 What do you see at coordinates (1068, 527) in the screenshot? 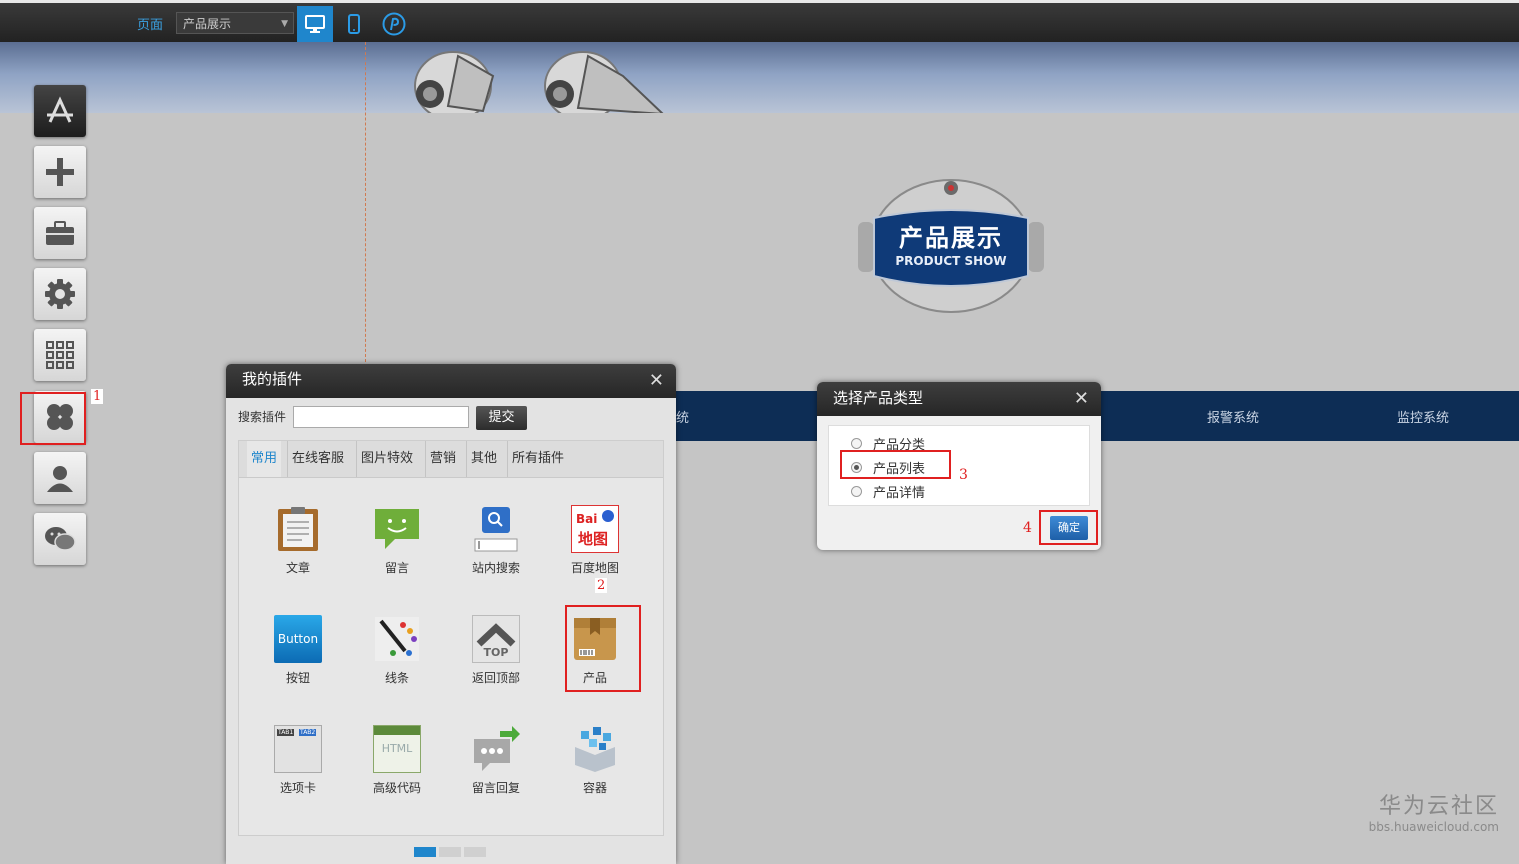
I see `step-4-highlight` at bounding box center [1068, 527].